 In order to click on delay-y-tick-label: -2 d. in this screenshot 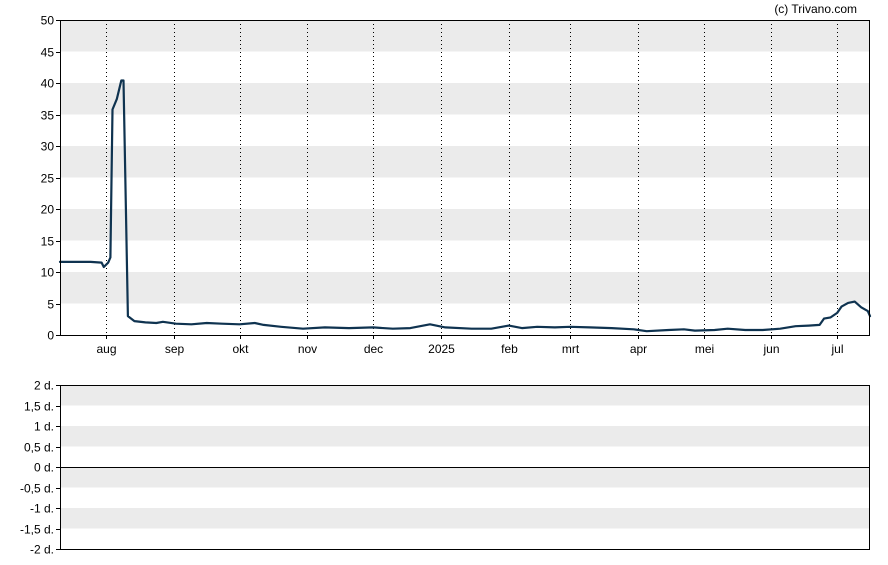, I will do `click(42, 550)`.